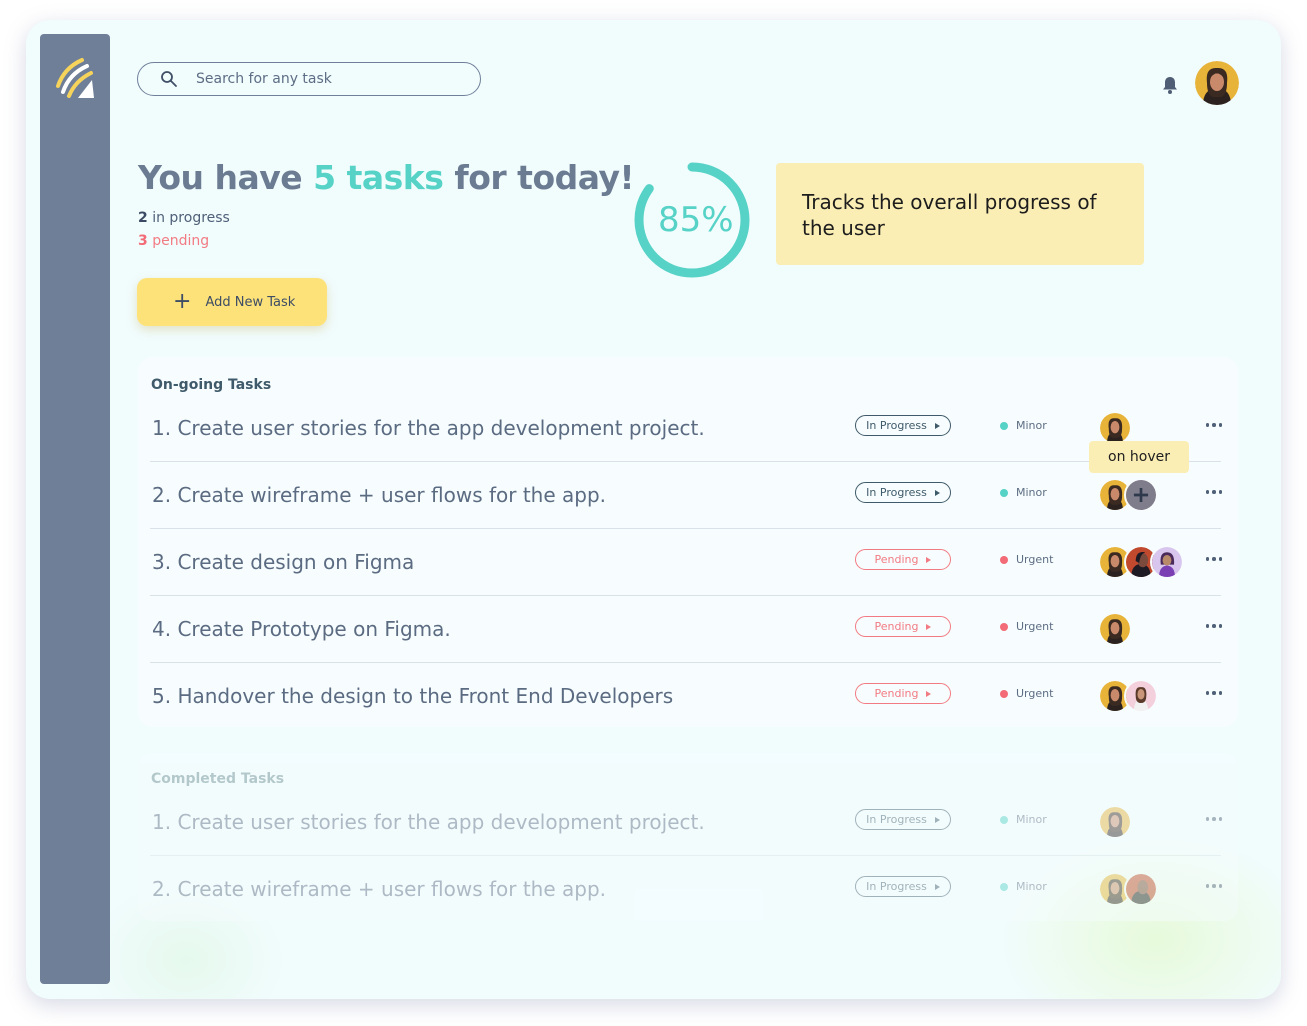  What do you see at coordinates (218, 779) in the screenshot?
I see `completed-tasks-title: Completed Tasks` at bounding box center [218, 779].